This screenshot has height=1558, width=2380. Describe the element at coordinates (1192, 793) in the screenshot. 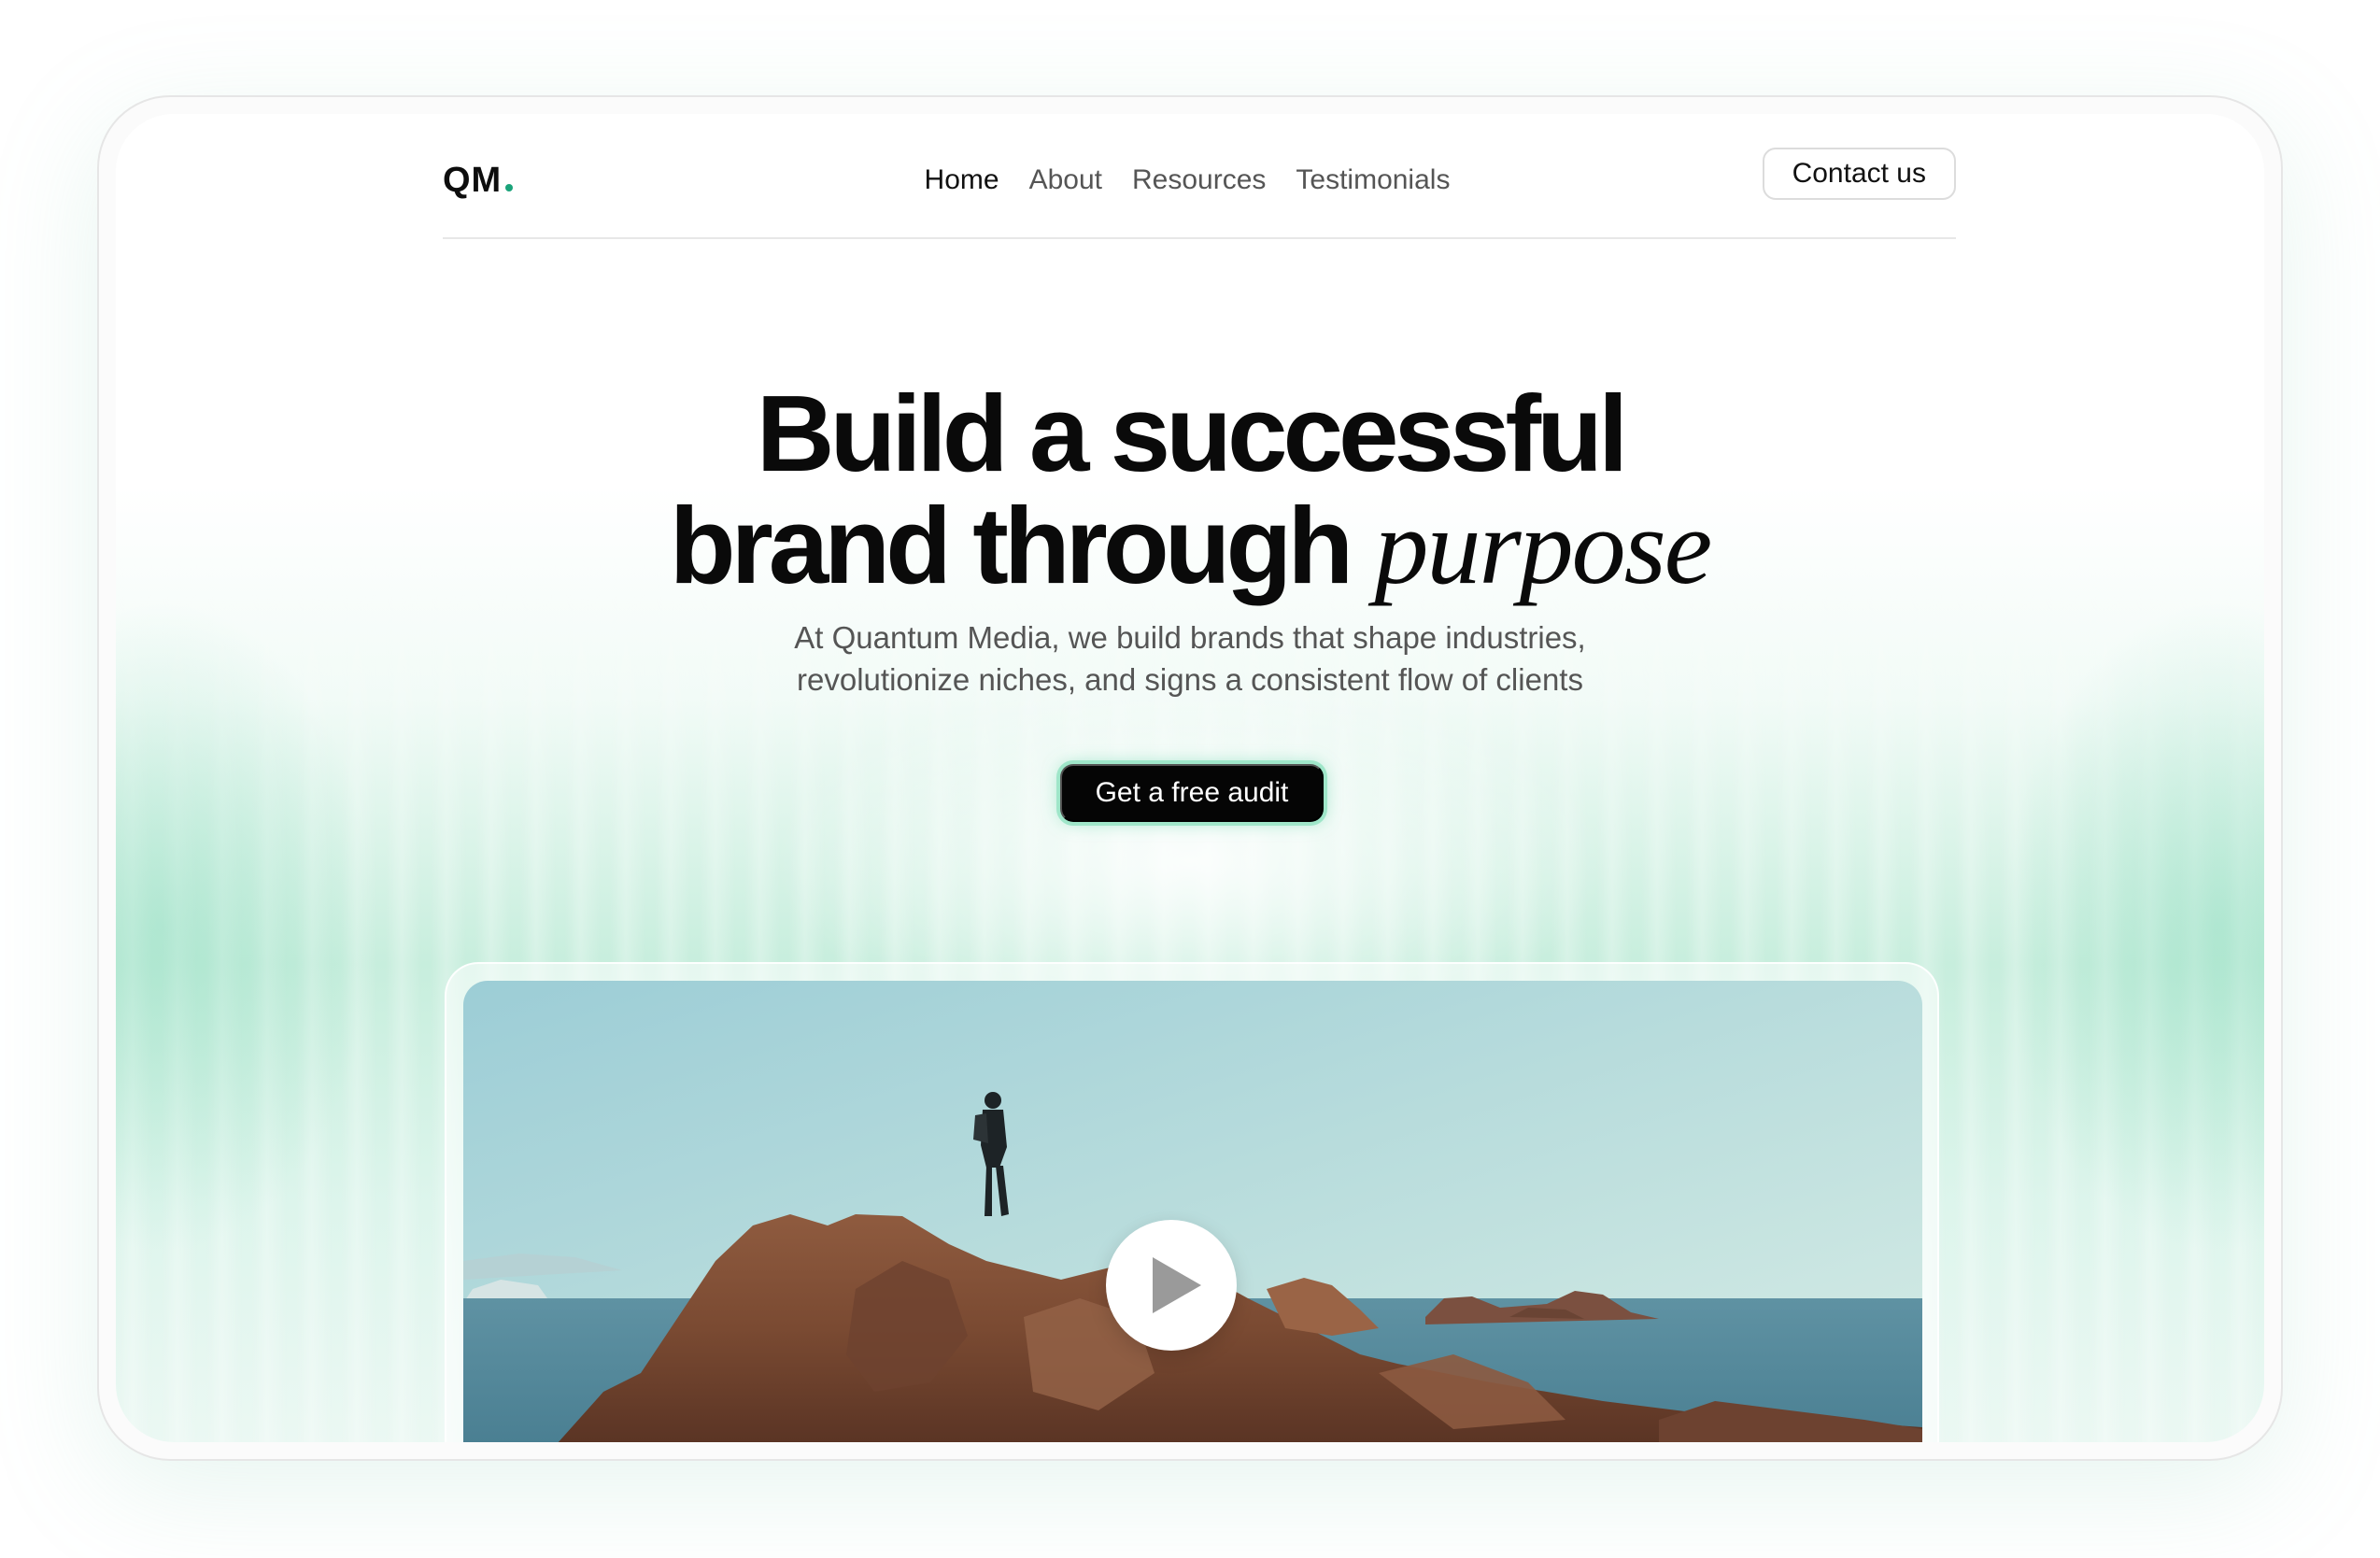

I see `get-free-audit-button: Get a free audit` at that location.